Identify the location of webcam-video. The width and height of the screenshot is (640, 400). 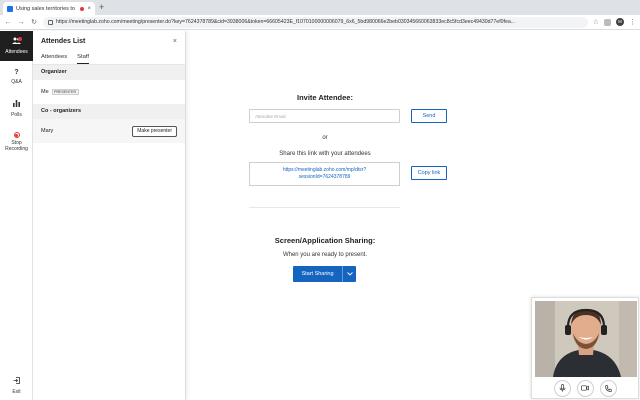
(586, 339).